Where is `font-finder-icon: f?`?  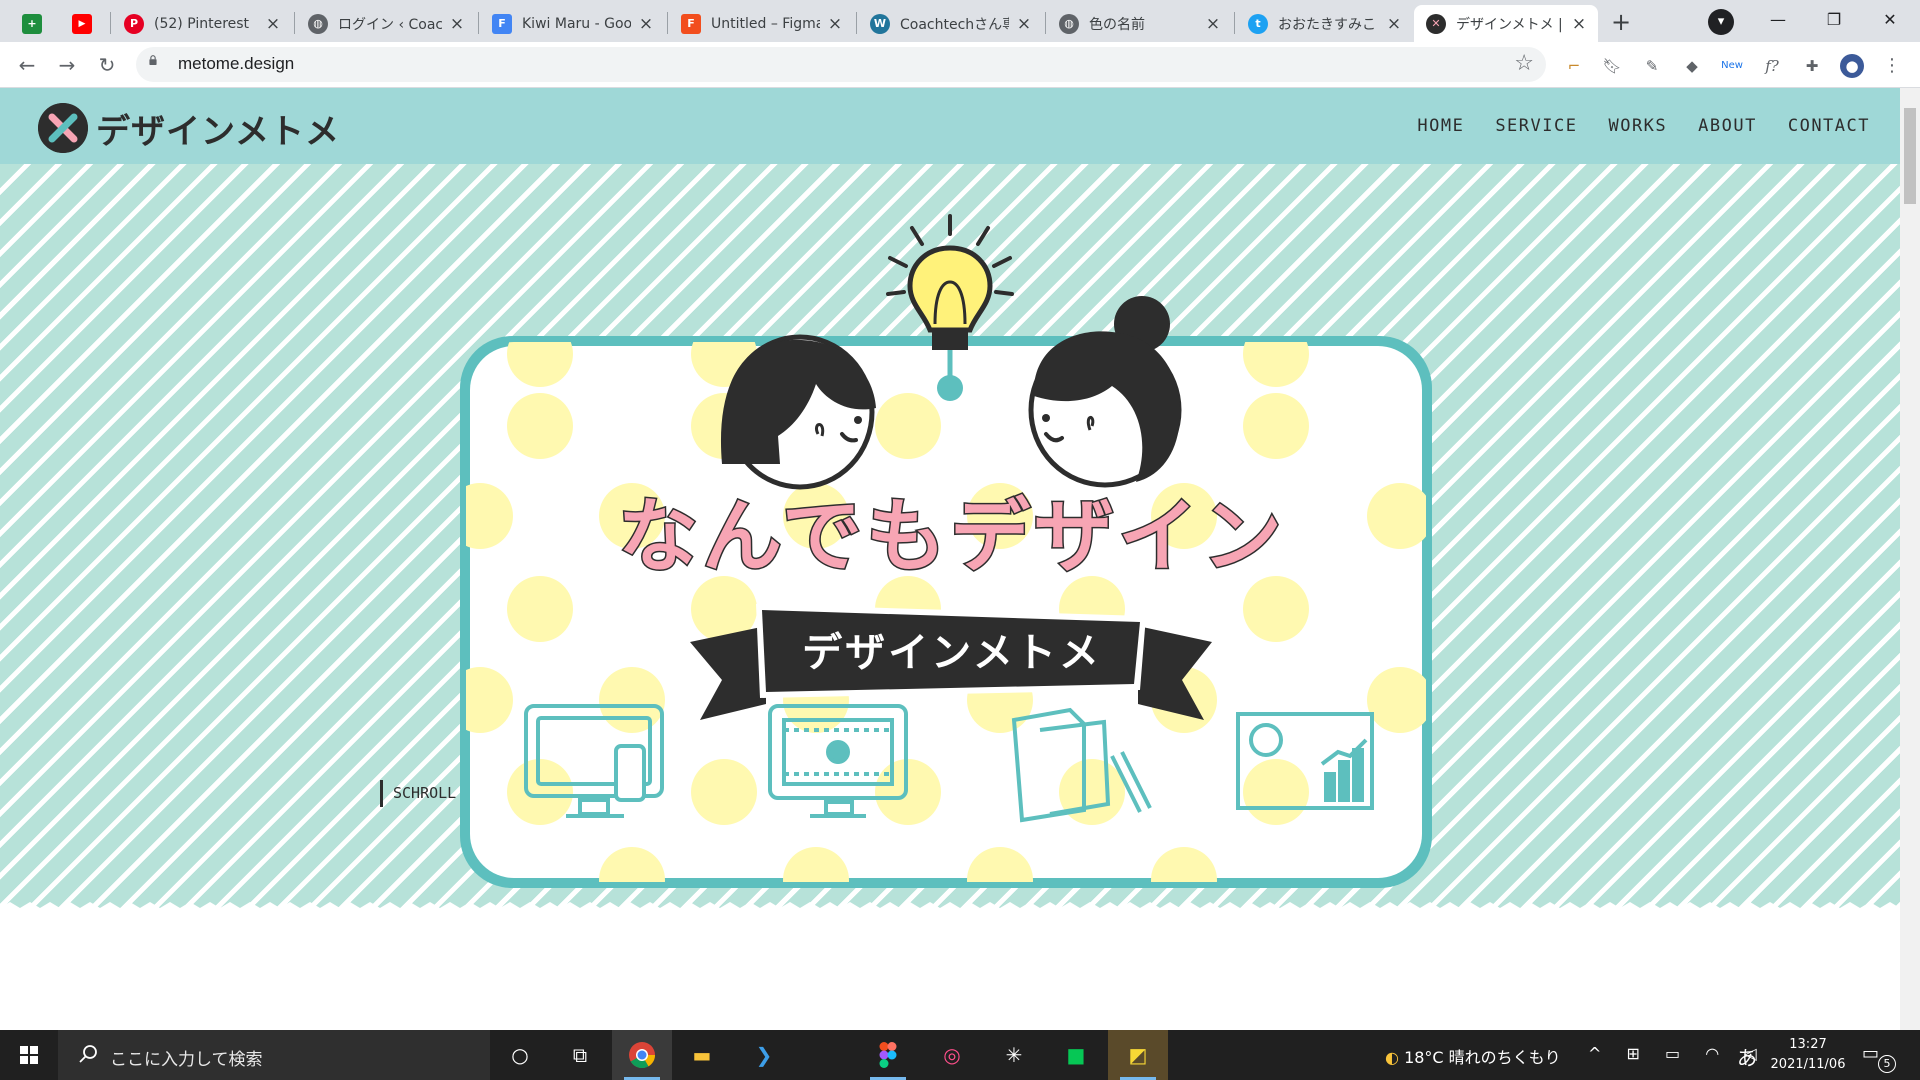 font-finder-icon: f? is located at coordinates (1772, 66).